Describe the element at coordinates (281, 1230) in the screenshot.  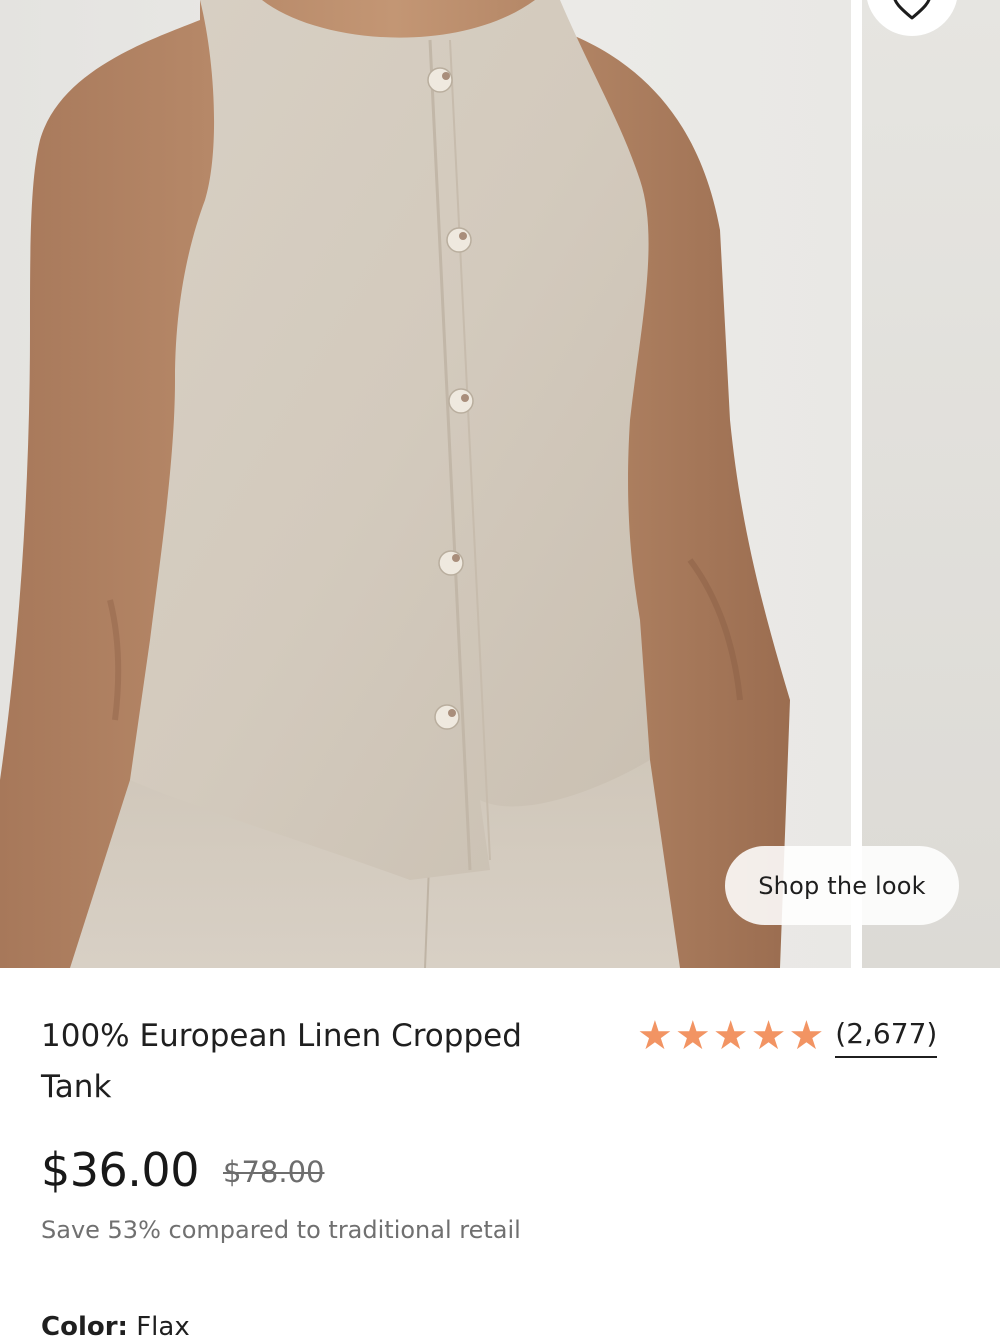
I see `savings-text: Save 53% compared to traditional retail` at that location.